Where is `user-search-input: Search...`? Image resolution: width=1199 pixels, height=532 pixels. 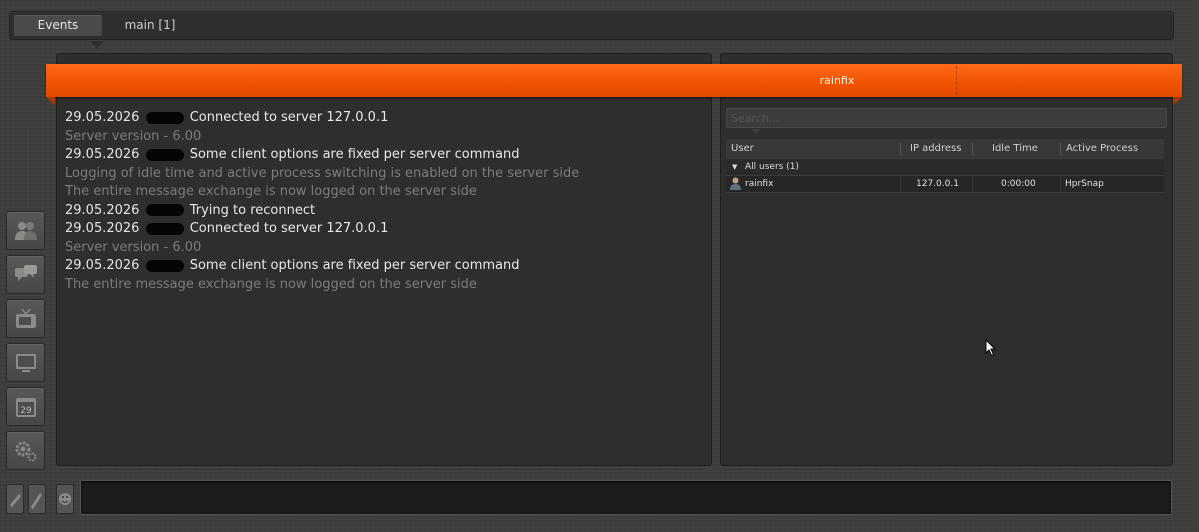
user-search-input: Search... is located at coordinates (946, 118).